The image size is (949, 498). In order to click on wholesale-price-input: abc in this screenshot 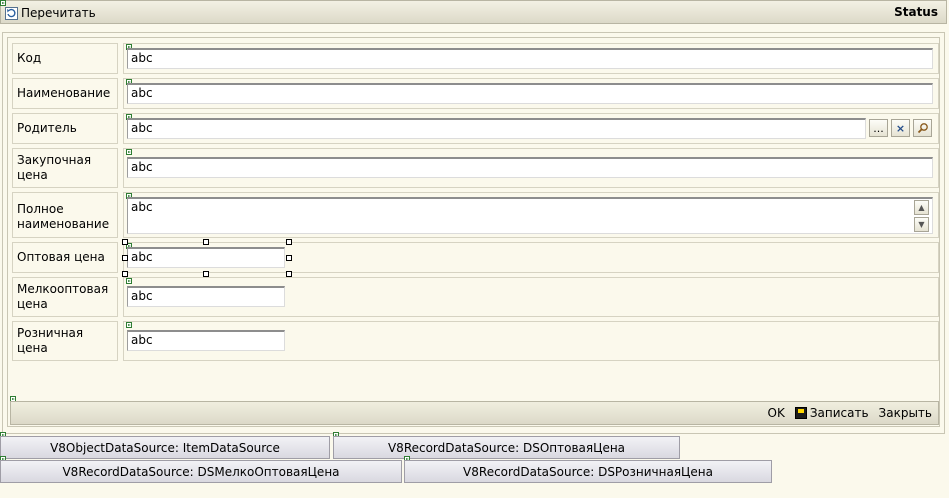, I will do `click(206, 257)`.